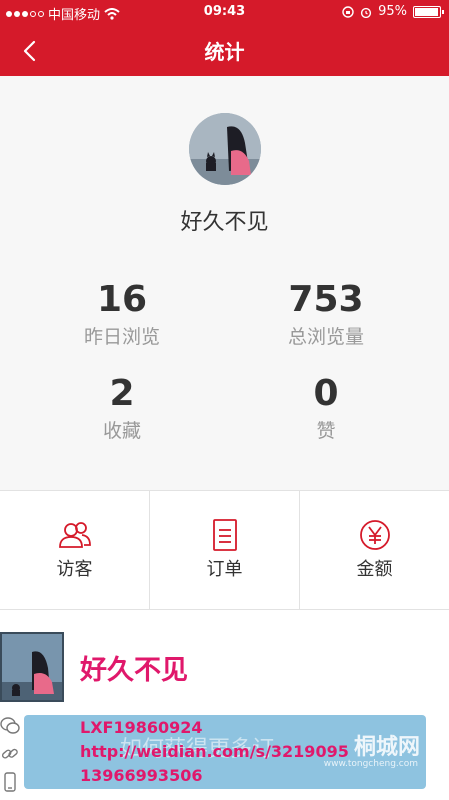  Describe the element at coordinates (224, 222) in the screenshot. I see `profile-name: 好久不见` at that location.